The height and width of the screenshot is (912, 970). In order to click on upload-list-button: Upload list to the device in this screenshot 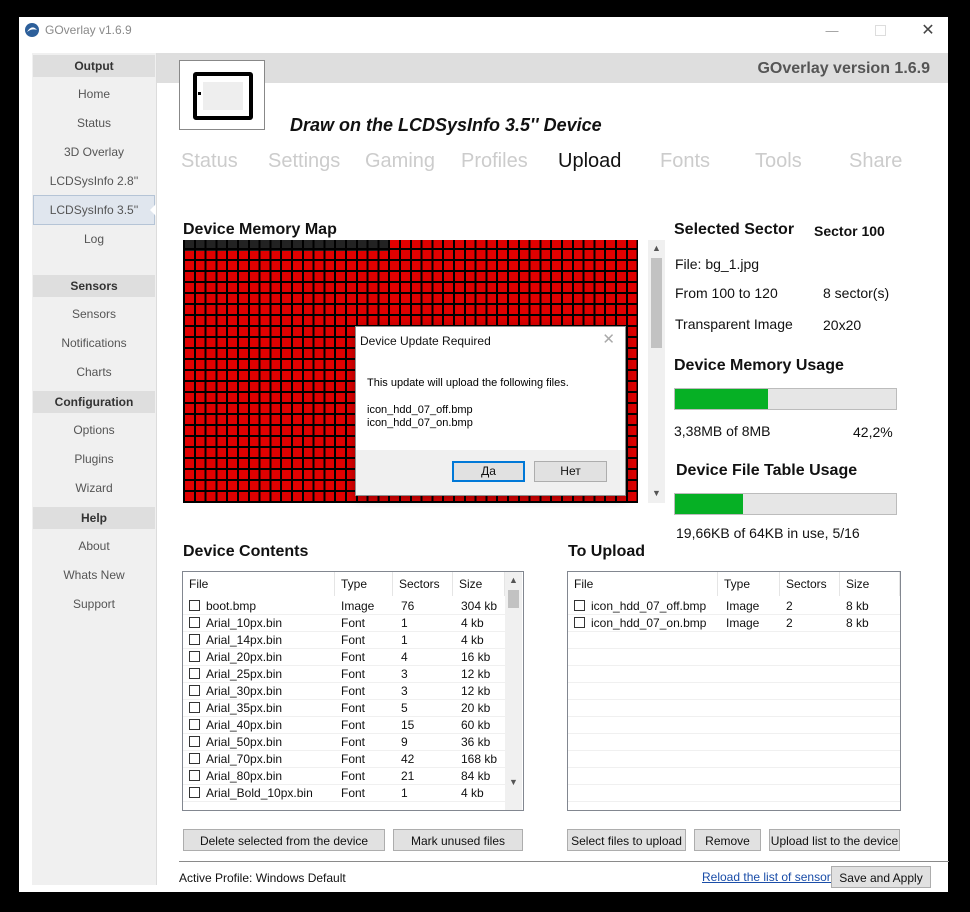, I will do `click(834, 840)`.